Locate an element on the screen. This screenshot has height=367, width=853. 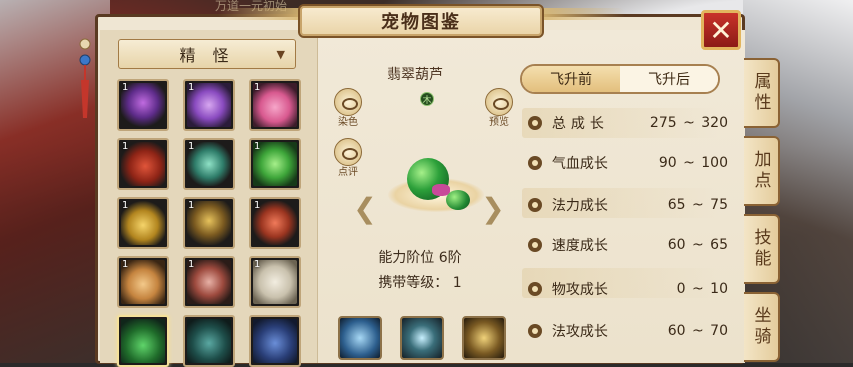
stat-range: 60 ~ 70 is located at coordinates (697, 331).